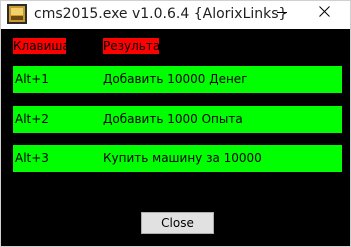 The width and height of the screenshot is (351, 247). What do you see at coordinates (173, 119) in the screenshot?
I see `result-cell: Добавить 1000 Опыта` at bounding box center [173, 119].